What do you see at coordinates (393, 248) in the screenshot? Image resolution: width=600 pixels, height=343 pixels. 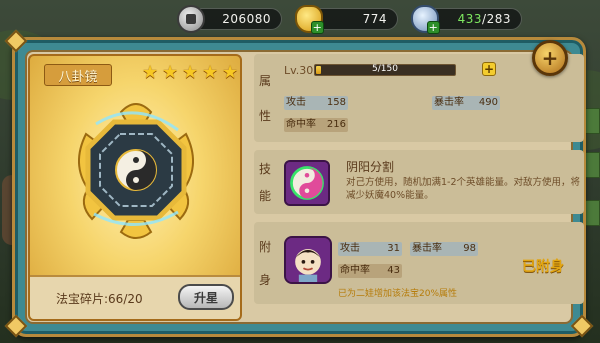 I see `stat-value: 31` at bounding box center [393, 248].